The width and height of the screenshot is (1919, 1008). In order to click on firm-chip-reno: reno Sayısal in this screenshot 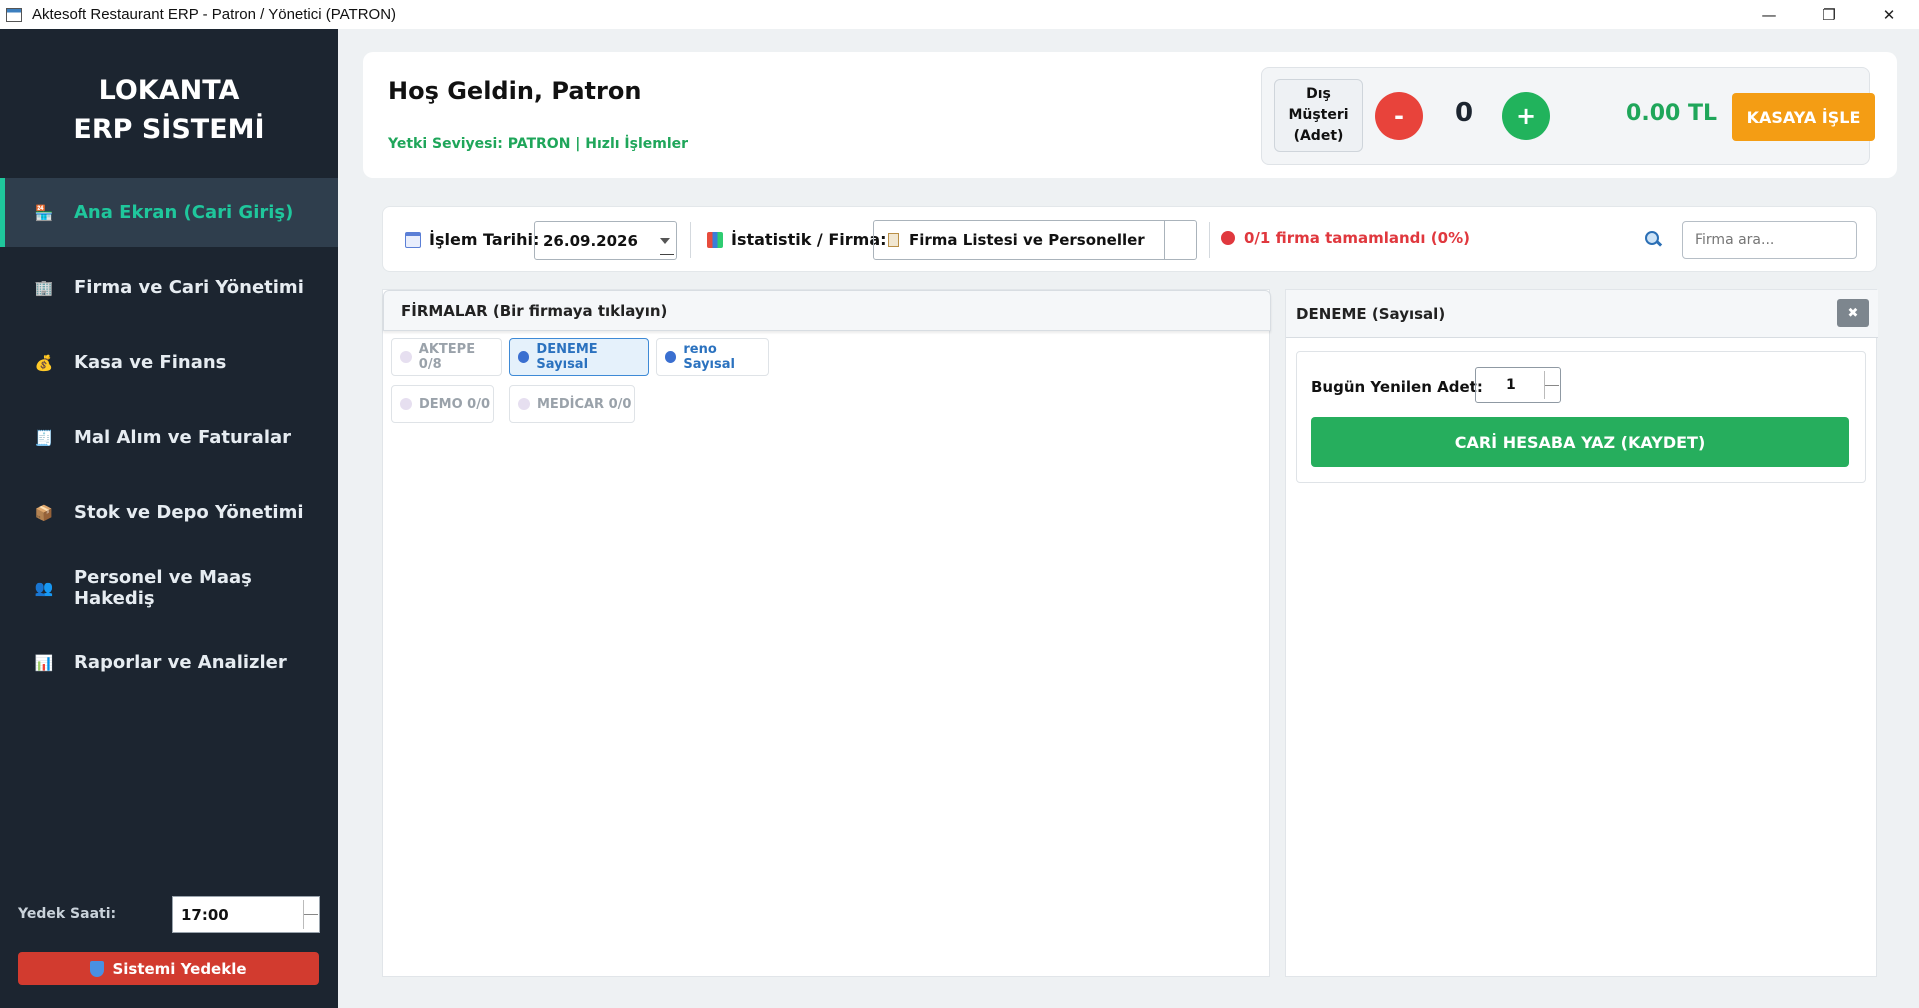, I will do `click(712, 357)`.